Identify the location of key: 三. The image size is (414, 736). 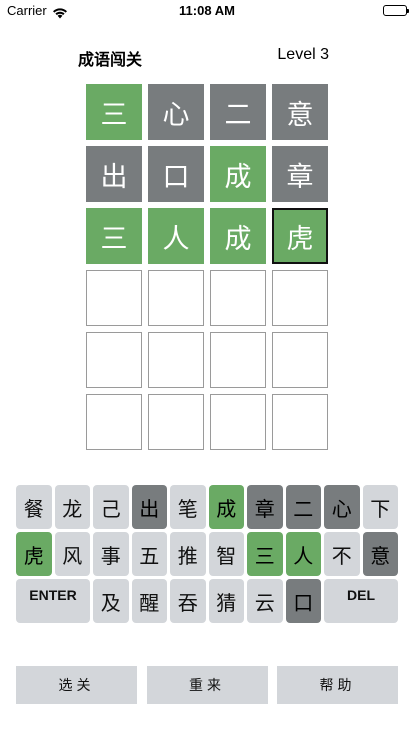
(265, 554).